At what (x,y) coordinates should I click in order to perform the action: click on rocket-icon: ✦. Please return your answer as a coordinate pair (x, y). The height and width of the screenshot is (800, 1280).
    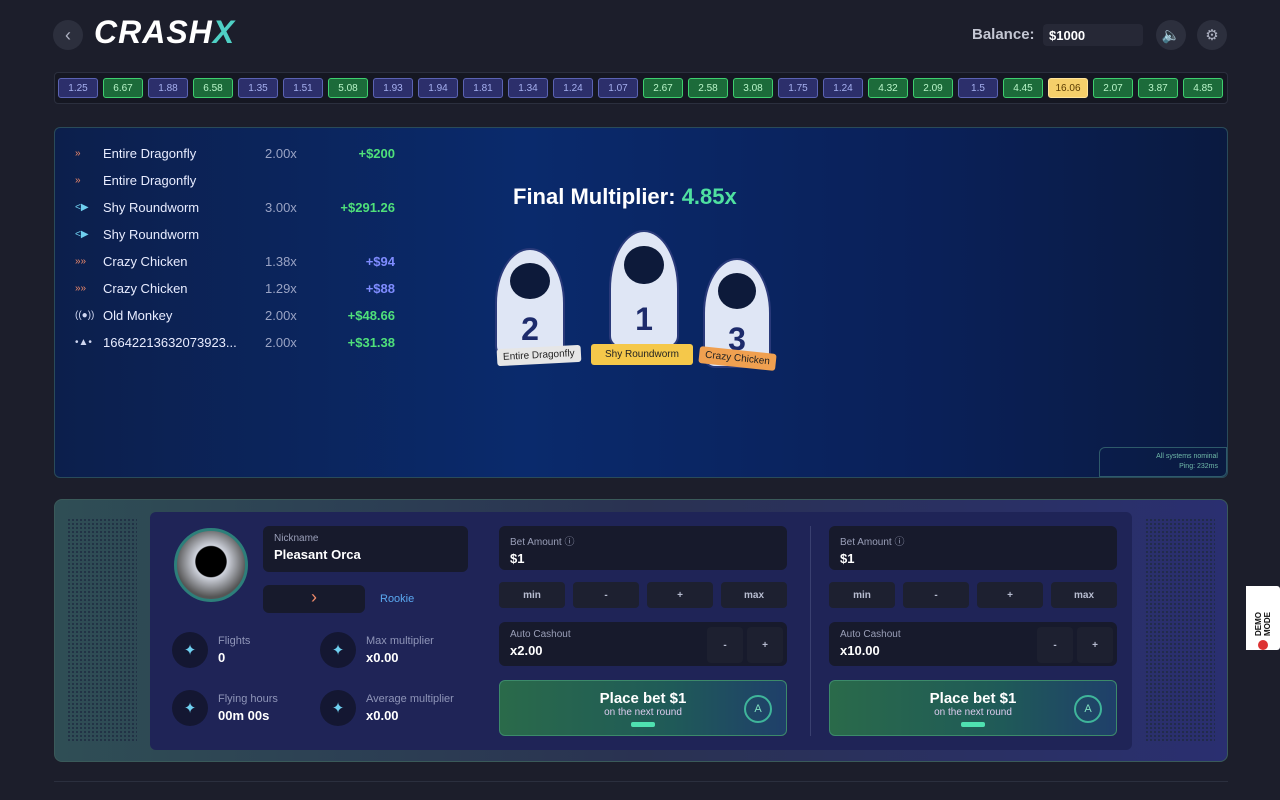
    Looking at the image, I should click on (190, 650).